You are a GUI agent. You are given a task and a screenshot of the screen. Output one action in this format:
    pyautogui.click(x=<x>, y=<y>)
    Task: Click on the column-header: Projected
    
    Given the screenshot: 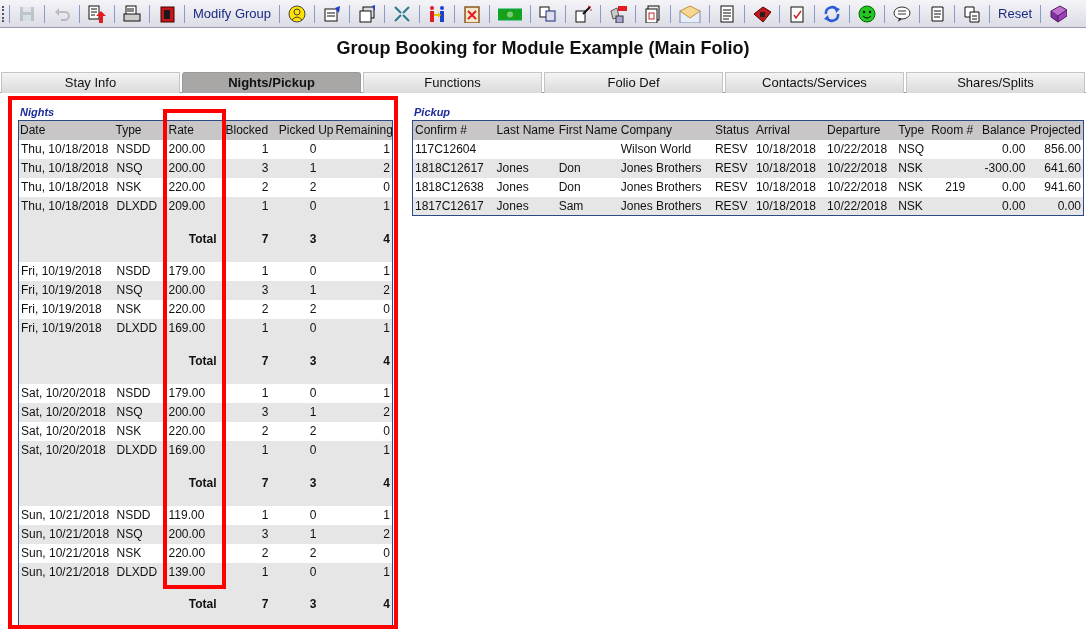 What is the action you would take?
    pyautogui.click(x=1055, y=130)
    